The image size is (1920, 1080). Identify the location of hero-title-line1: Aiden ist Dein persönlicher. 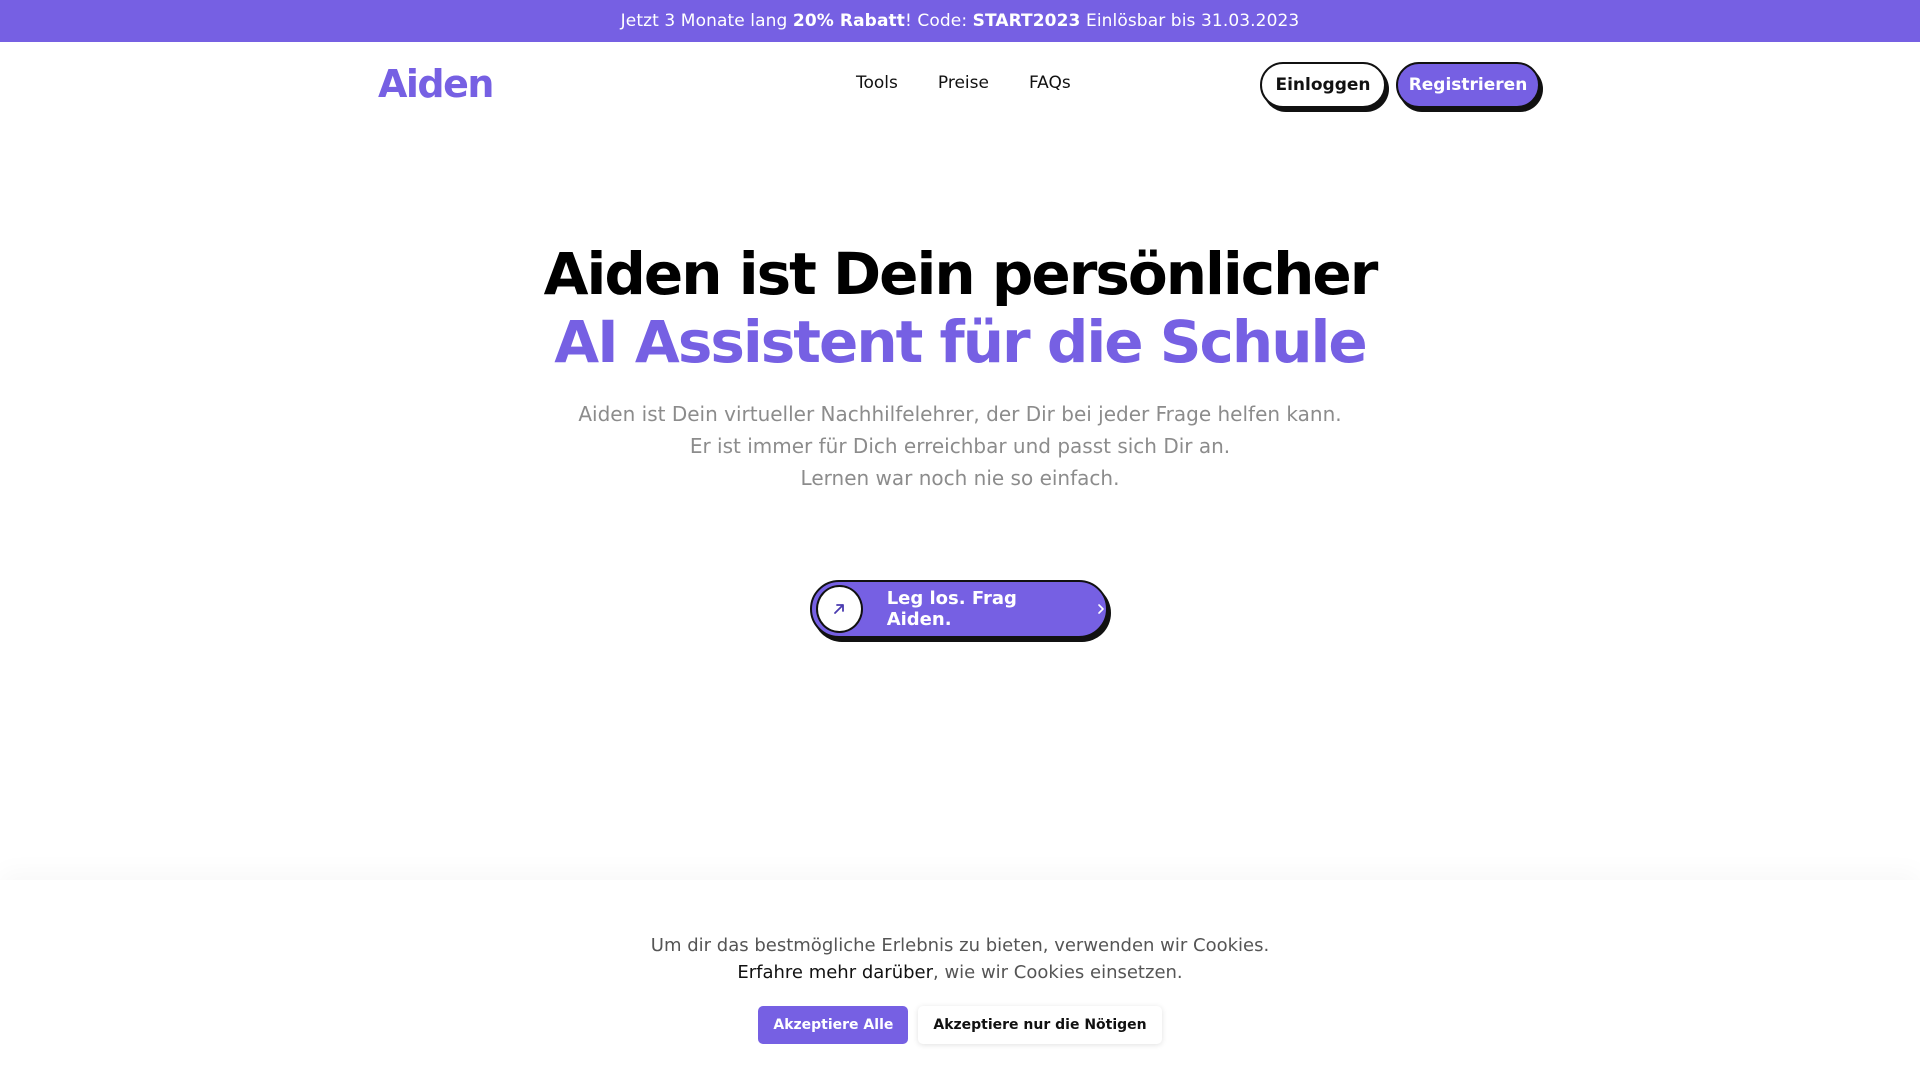
(961, 274).